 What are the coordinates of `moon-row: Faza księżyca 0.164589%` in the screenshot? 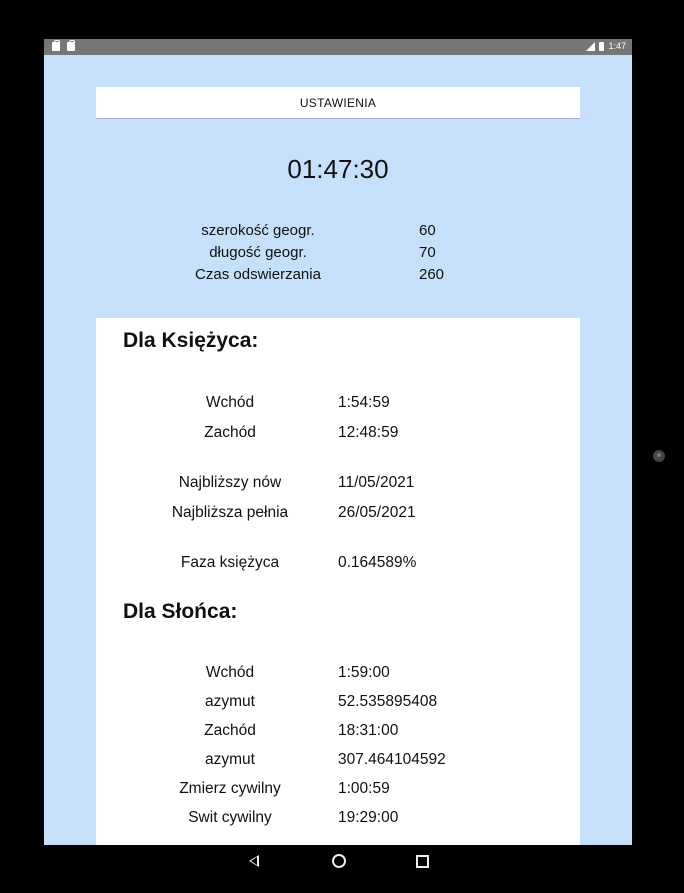 It's located at (338, 564).